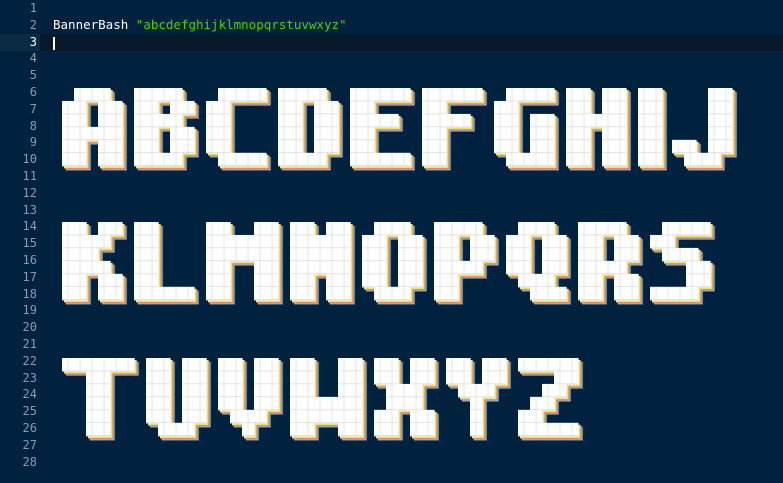 The width and height of the screenshot is (783, 483). What do you see at coordinates (238, 129) in the screenshot?
I see `banner-letter-c` at bounding box center [238, 129].